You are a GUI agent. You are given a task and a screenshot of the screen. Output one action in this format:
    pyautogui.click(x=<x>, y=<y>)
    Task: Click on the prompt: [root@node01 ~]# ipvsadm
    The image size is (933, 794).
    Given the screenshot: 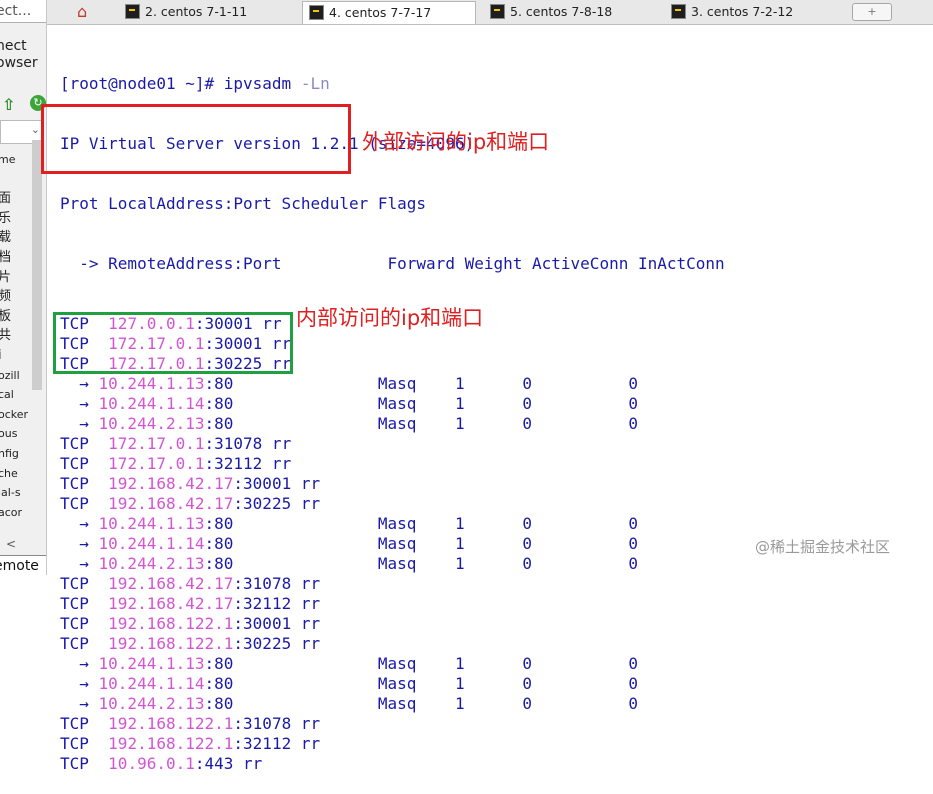 What is the action you would take?
    pyautogui.click(x=180, y=83)
    